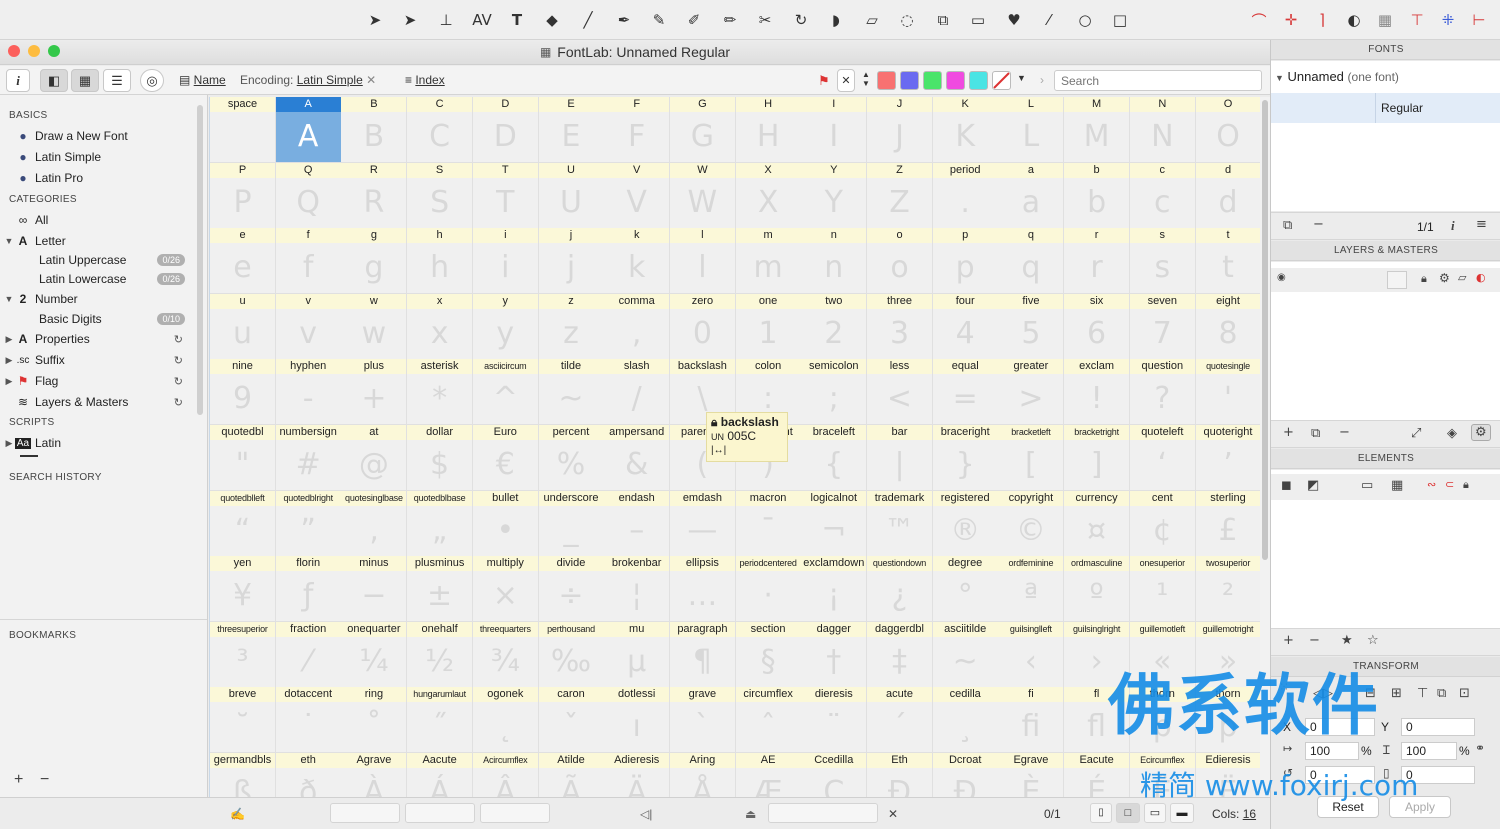 The image size is (1500, 829). I want to click on glyph-cell: onesuperior ¹, so click(1162, 589).